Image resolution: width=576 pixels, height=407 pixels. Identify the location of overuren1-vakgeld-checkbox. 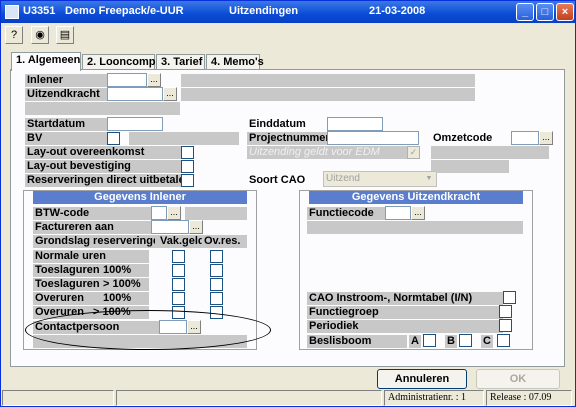
(178, 298).